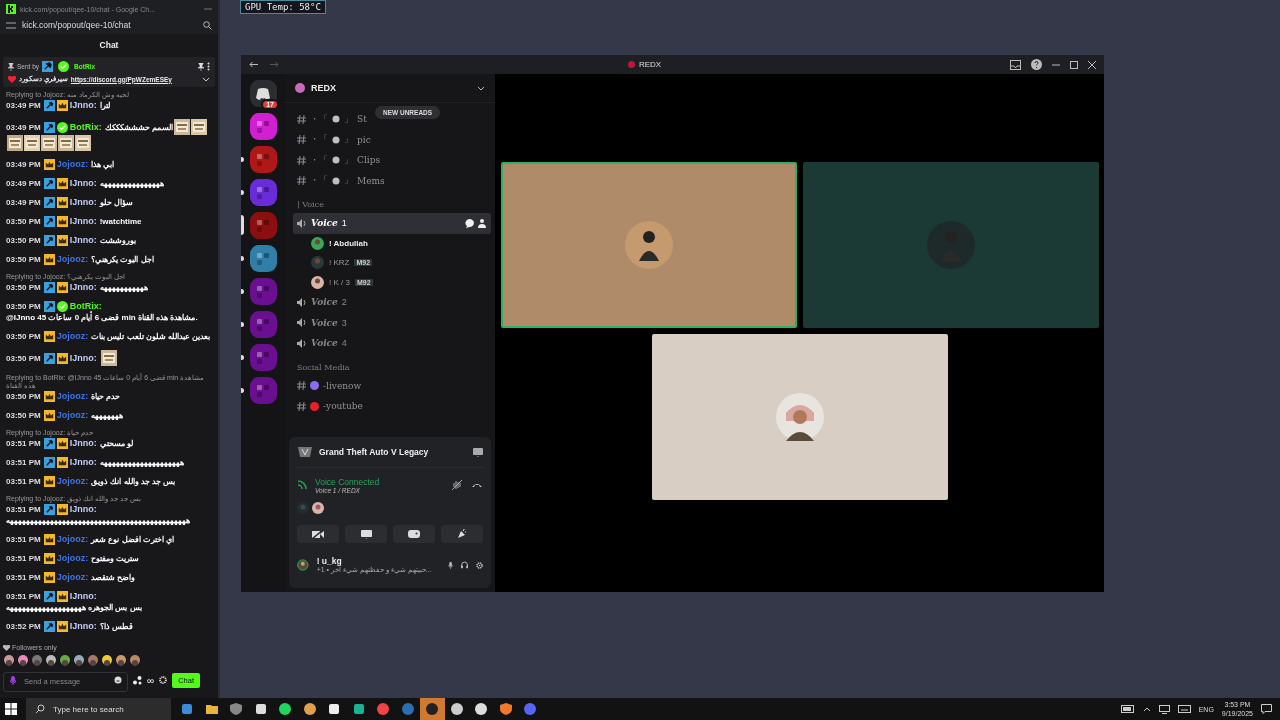 This screenshot has width=1280, height=720. Describe the element at coordinates (392, 322) in the screenshot. I see `voice-channel: Voice 3` at that location.